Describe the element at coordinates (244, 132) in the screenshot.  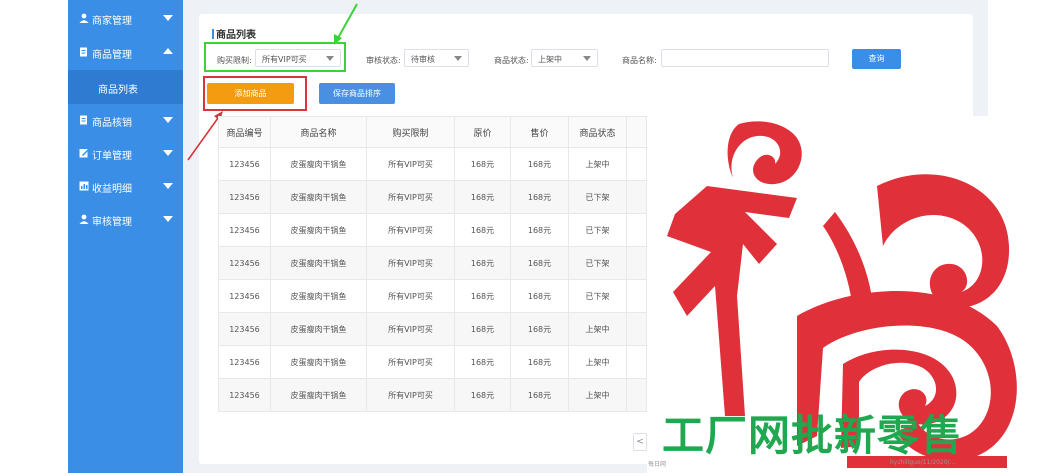
I see `column-header: 商品编号` at that location.